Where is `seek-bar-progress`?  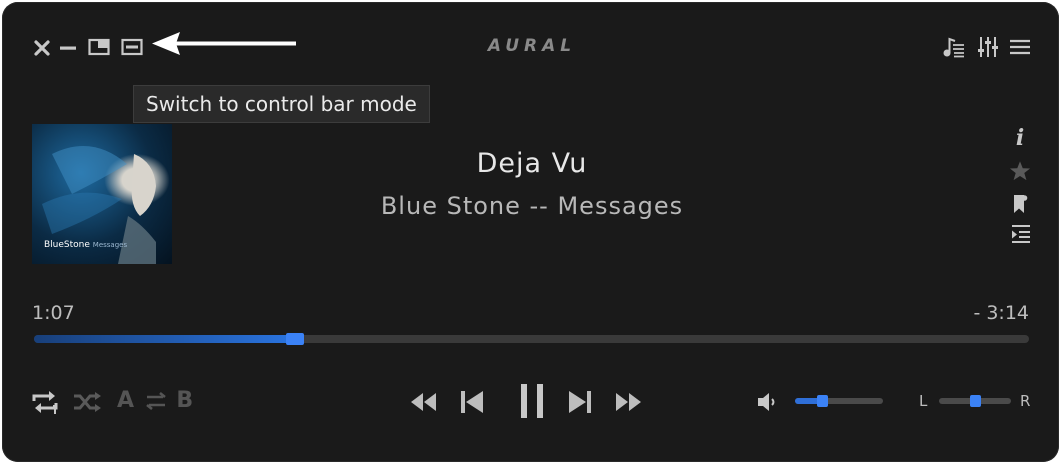 seek-bar-progress is located at coordinates (164, 339).